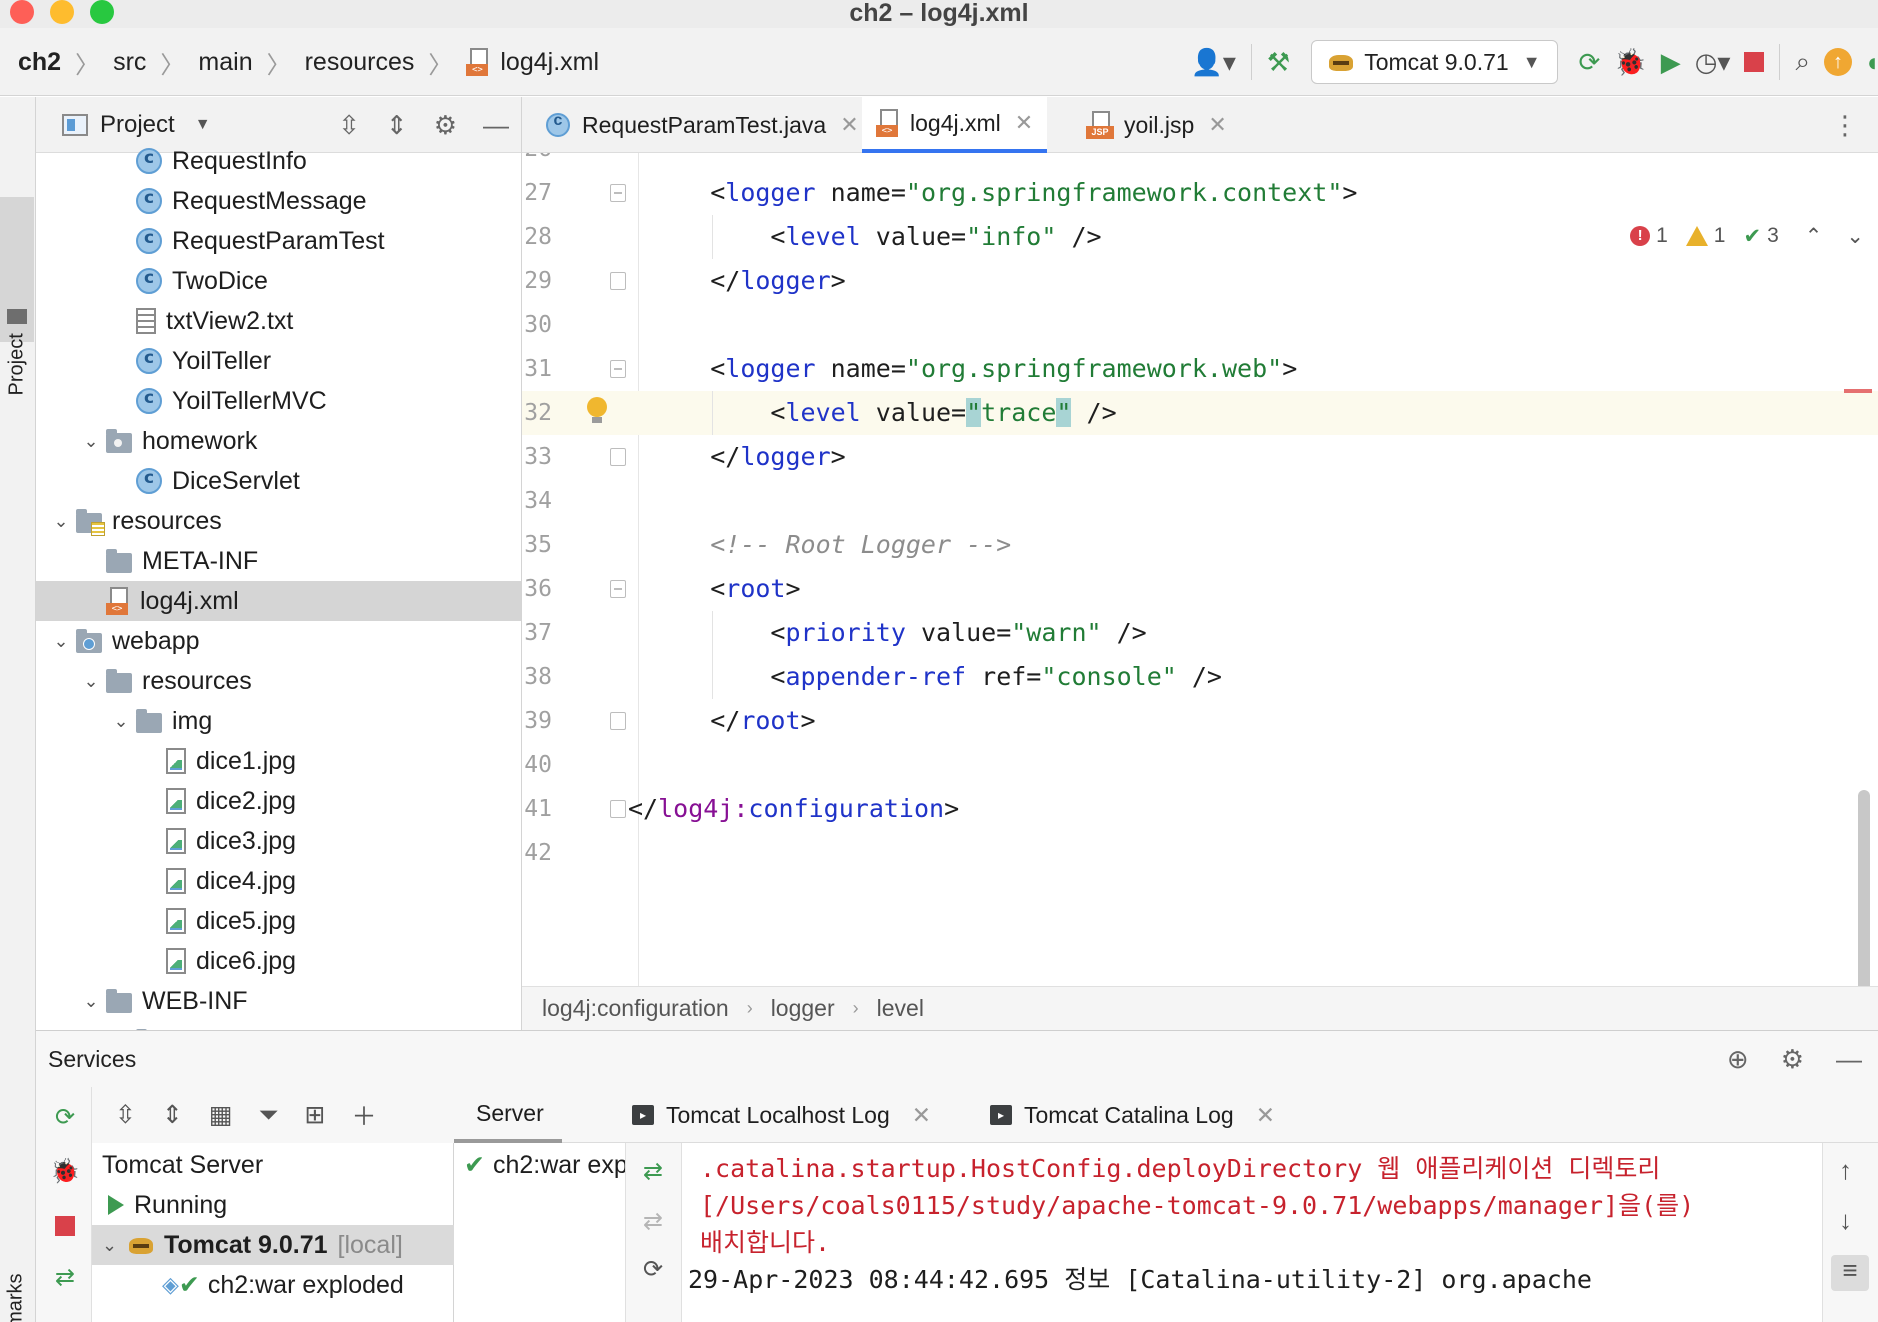  What do you see at coordinates (539, 1165) in the screenshot?
I see `deployment-item: ✔ ch2:war exploded` at bounding box center [539, 1165].